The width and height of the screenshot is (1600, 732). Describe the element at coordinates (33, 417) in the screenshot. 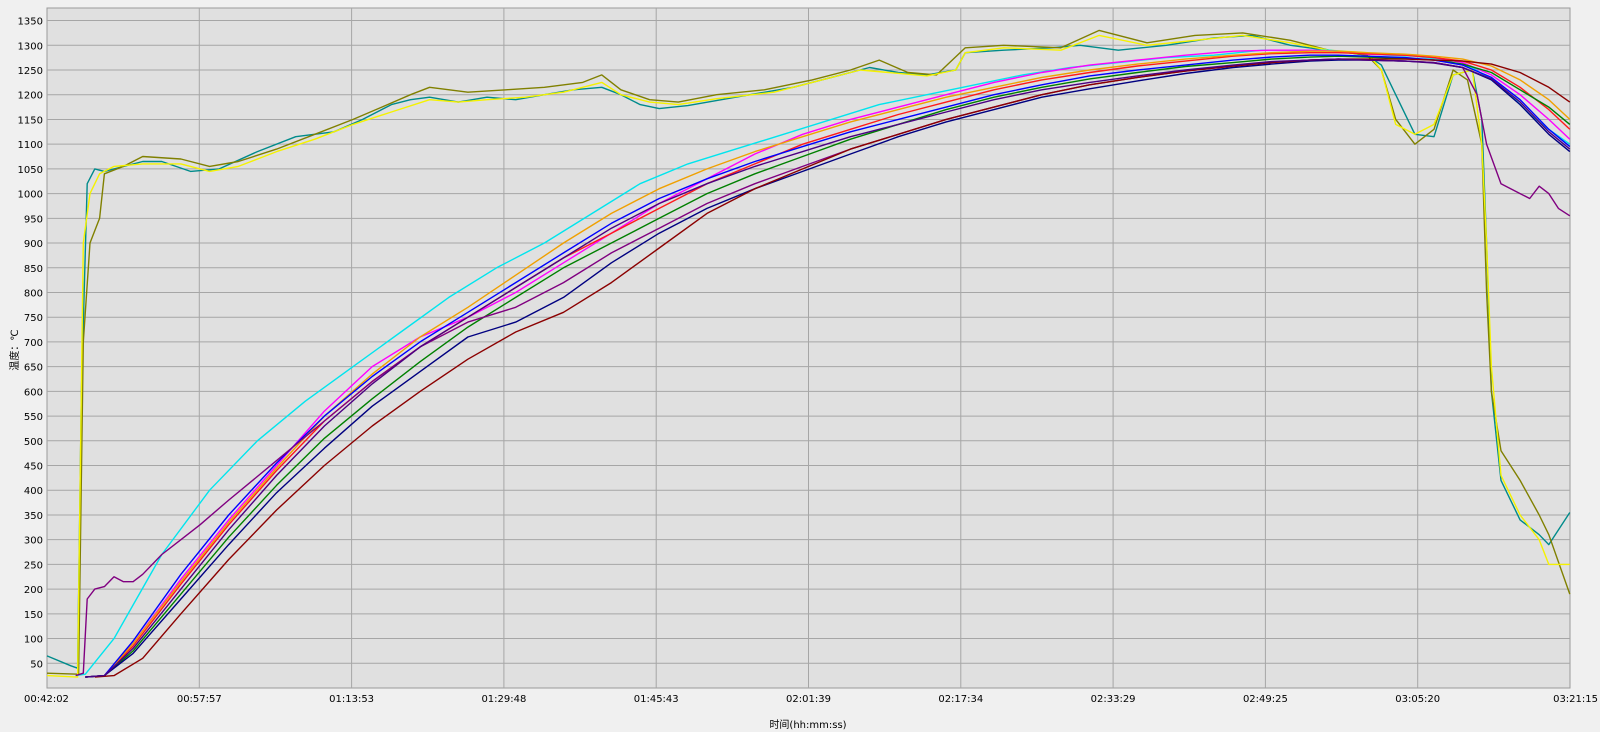

I see `y-tick-label: 550` at that location.